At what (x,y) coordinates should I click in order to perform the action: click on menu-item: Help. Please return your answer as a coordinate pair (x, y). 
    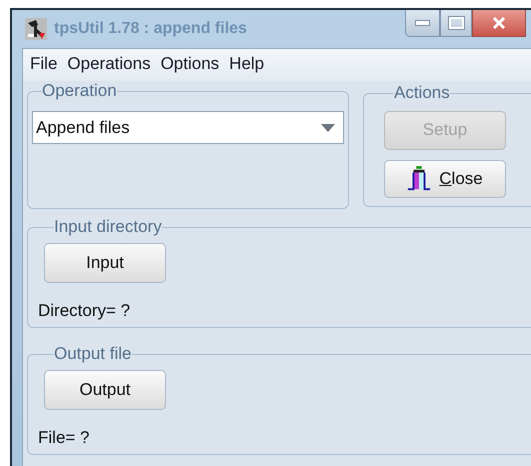
    Looking at the image, I should click on (246, 65).